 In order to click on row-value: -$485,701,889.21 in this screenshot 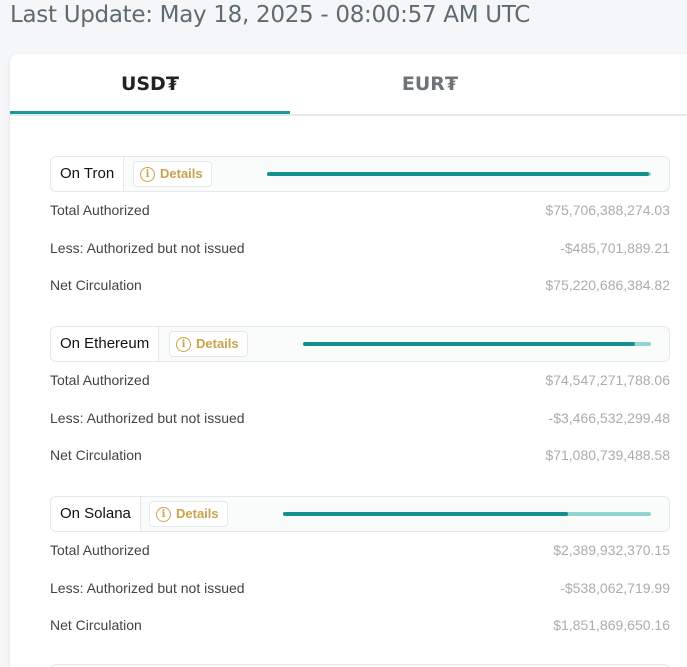, I will do `click(615, 248)`.